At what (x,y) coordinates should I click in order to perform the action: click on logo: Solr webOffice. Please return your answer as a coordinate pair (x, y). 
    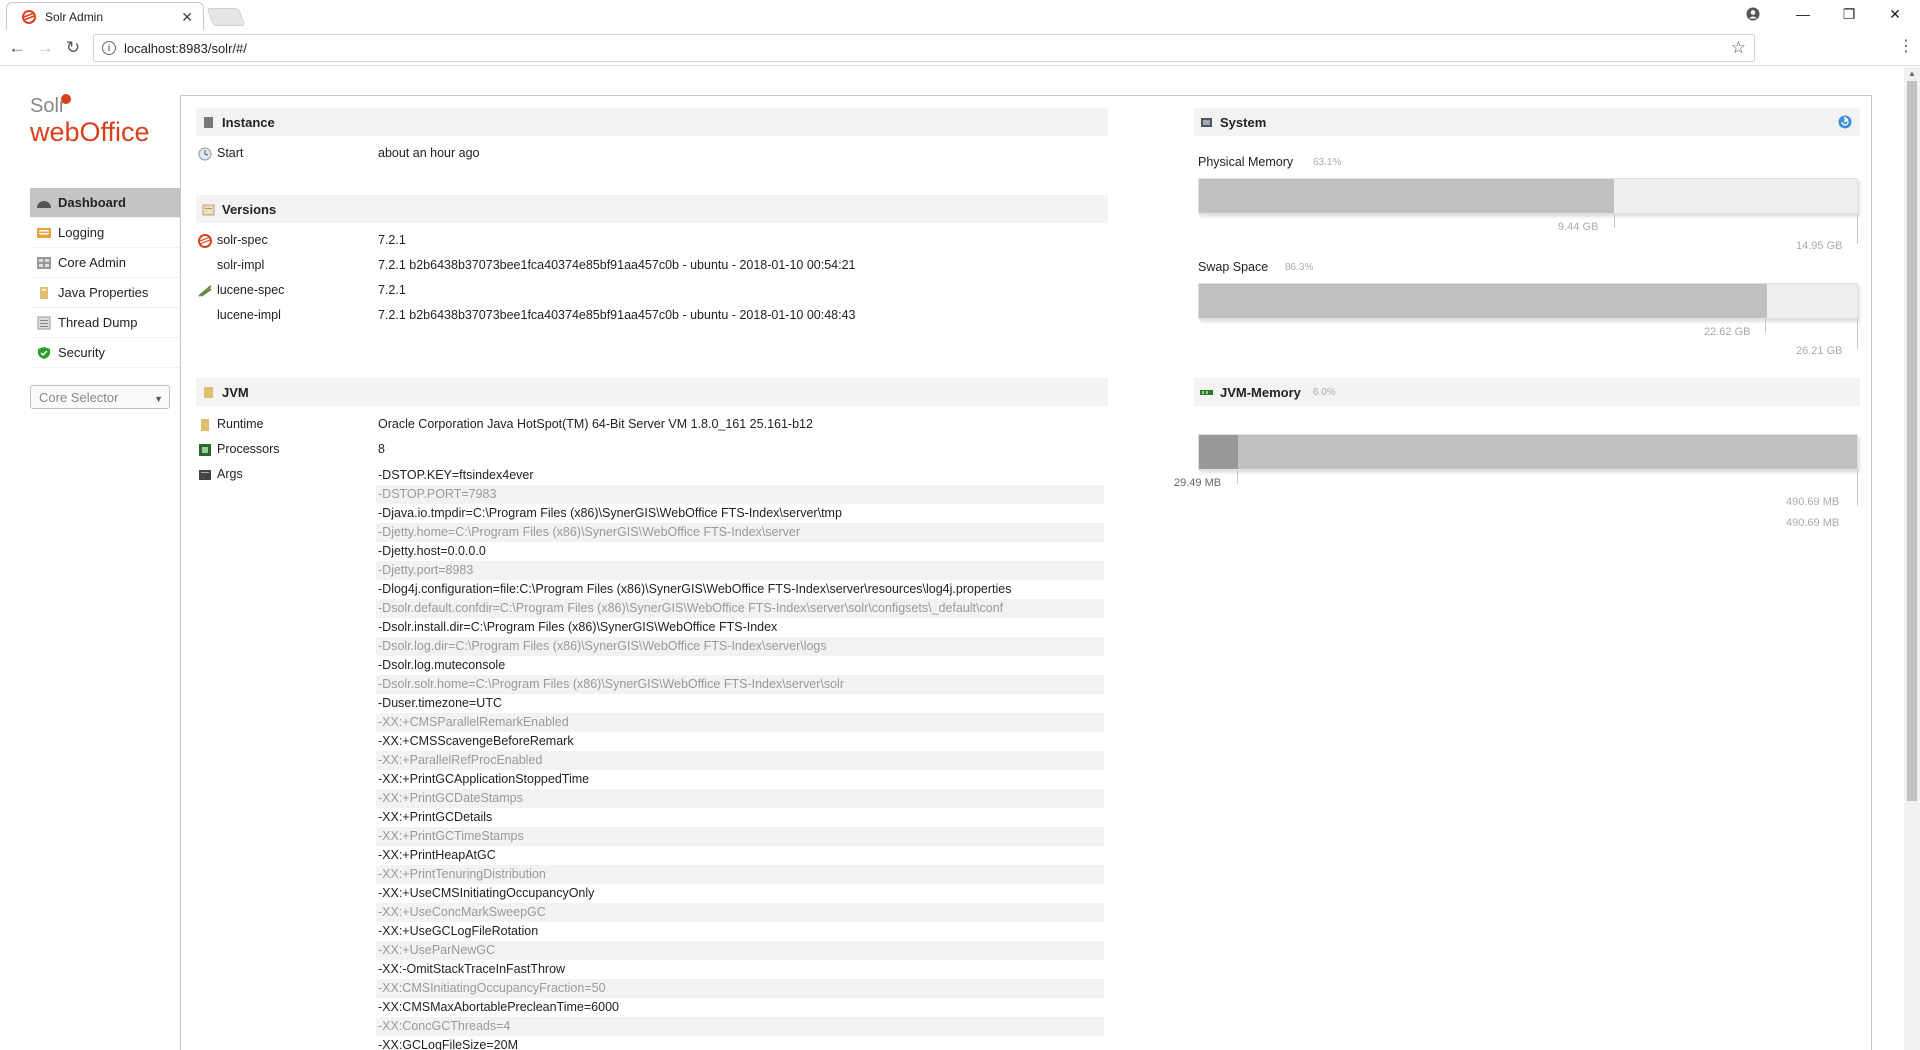
    Looking at the image, I should click on (95, 124).